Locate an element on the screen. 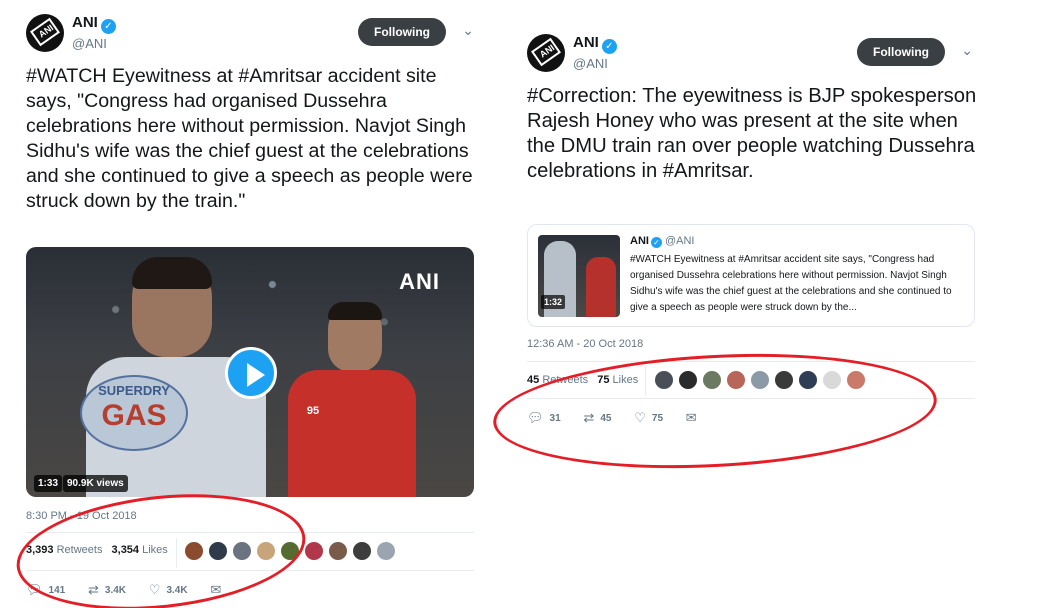 The width and height of the screenshot is (1054, 608). retweet-button: ⇄ 45 is located at coordinates (597, 418).